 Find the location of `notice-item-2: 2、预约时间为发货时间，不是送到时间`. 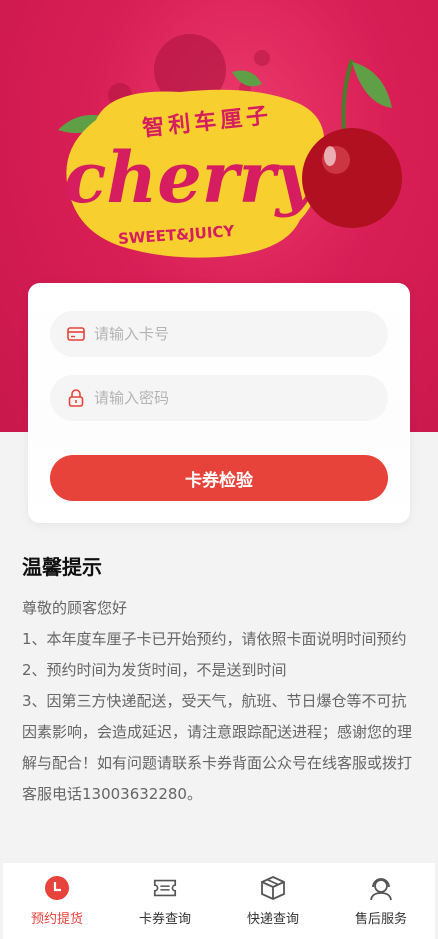

notice-item-2: 2、预约时间为发货时间，不是送到时间 is located at coordinates (154, 670).